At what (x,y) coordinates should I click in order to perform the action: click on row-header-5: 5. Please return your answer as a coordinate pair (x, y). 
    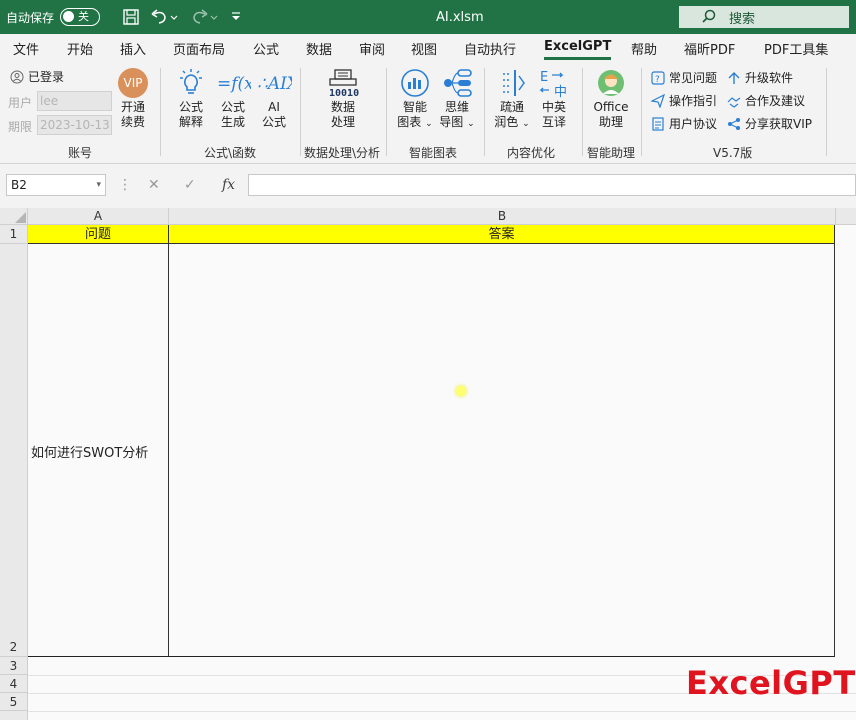
    Looking at the image, I should click on (14, 702).